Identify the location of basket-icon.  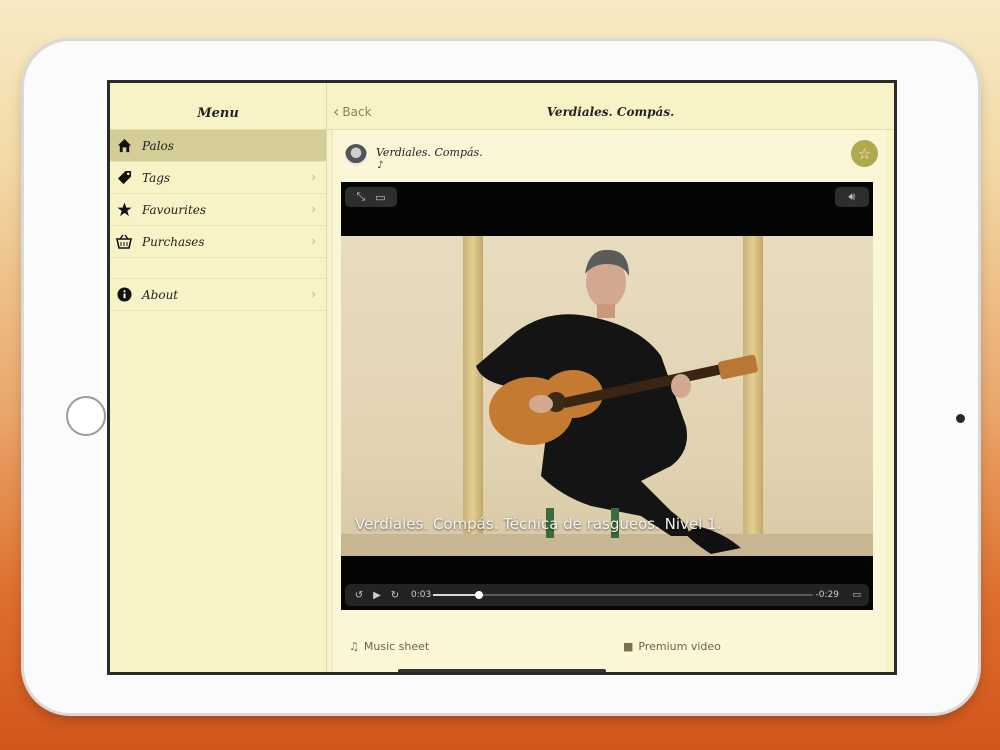
(124, 242).